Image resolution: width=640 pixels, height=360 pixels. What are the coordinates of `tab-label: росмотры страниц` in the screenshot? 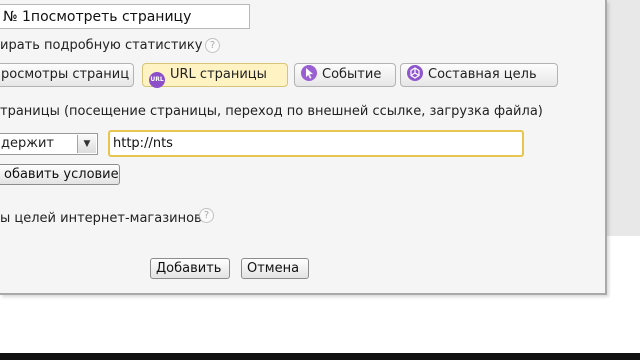 It's located at (65, 74).